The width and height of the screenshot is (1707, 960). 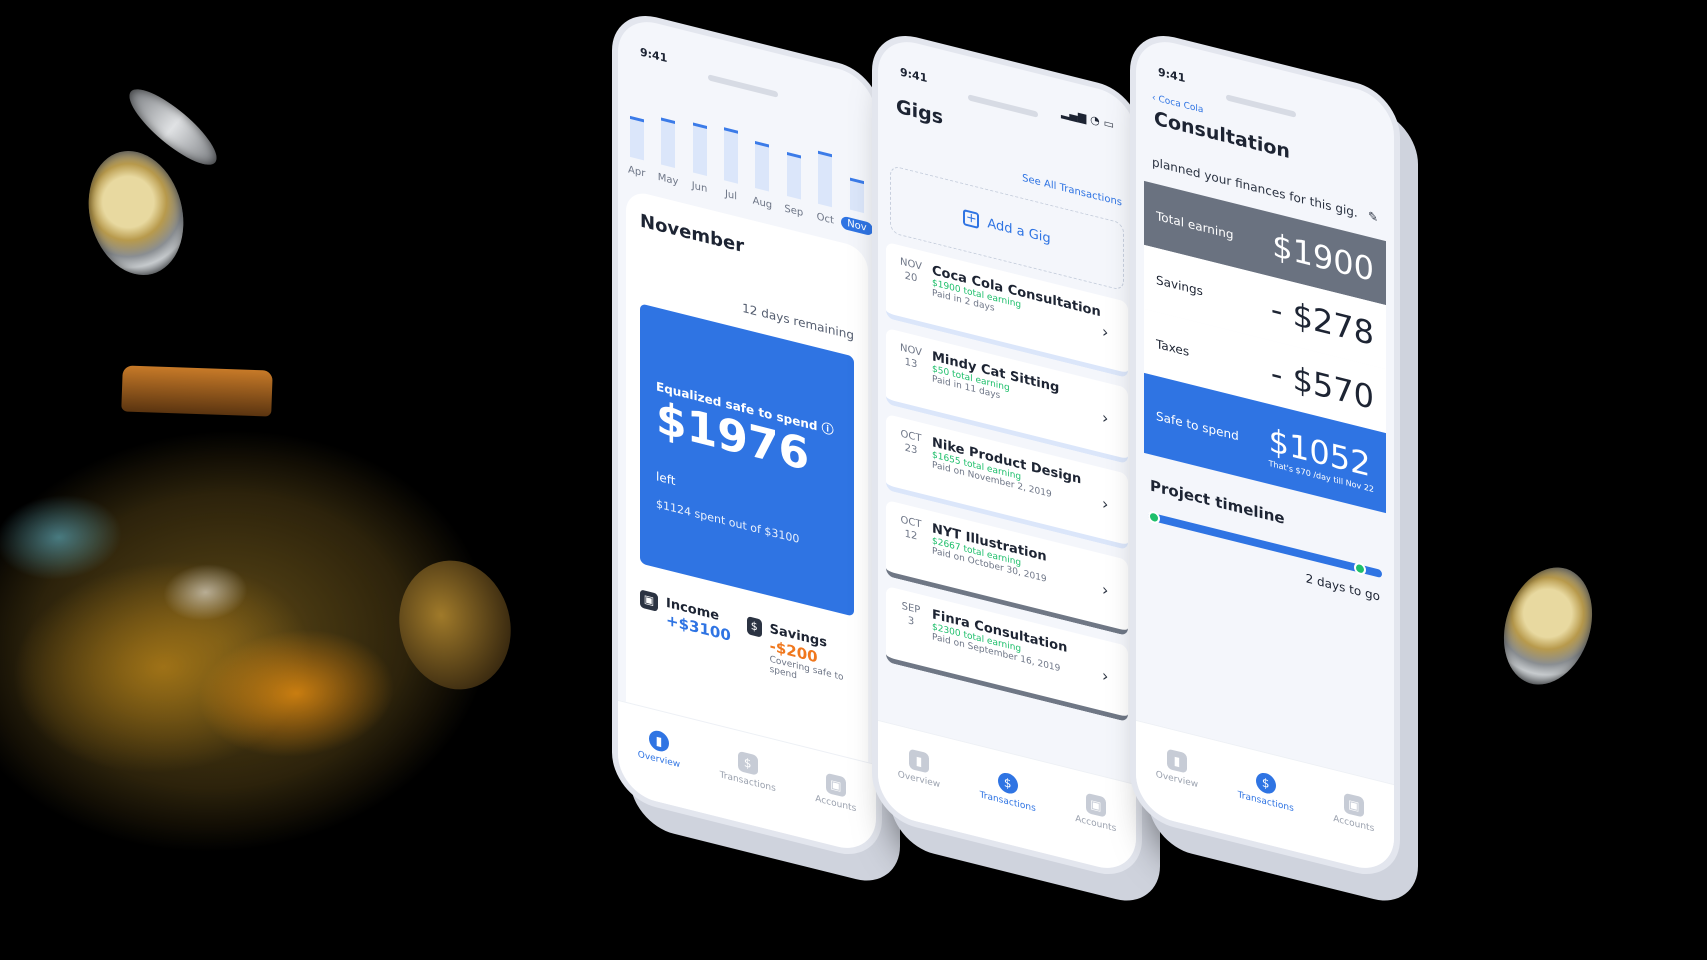 I want to click on month-bar-sep: Sep, so click(x=793, y=185).